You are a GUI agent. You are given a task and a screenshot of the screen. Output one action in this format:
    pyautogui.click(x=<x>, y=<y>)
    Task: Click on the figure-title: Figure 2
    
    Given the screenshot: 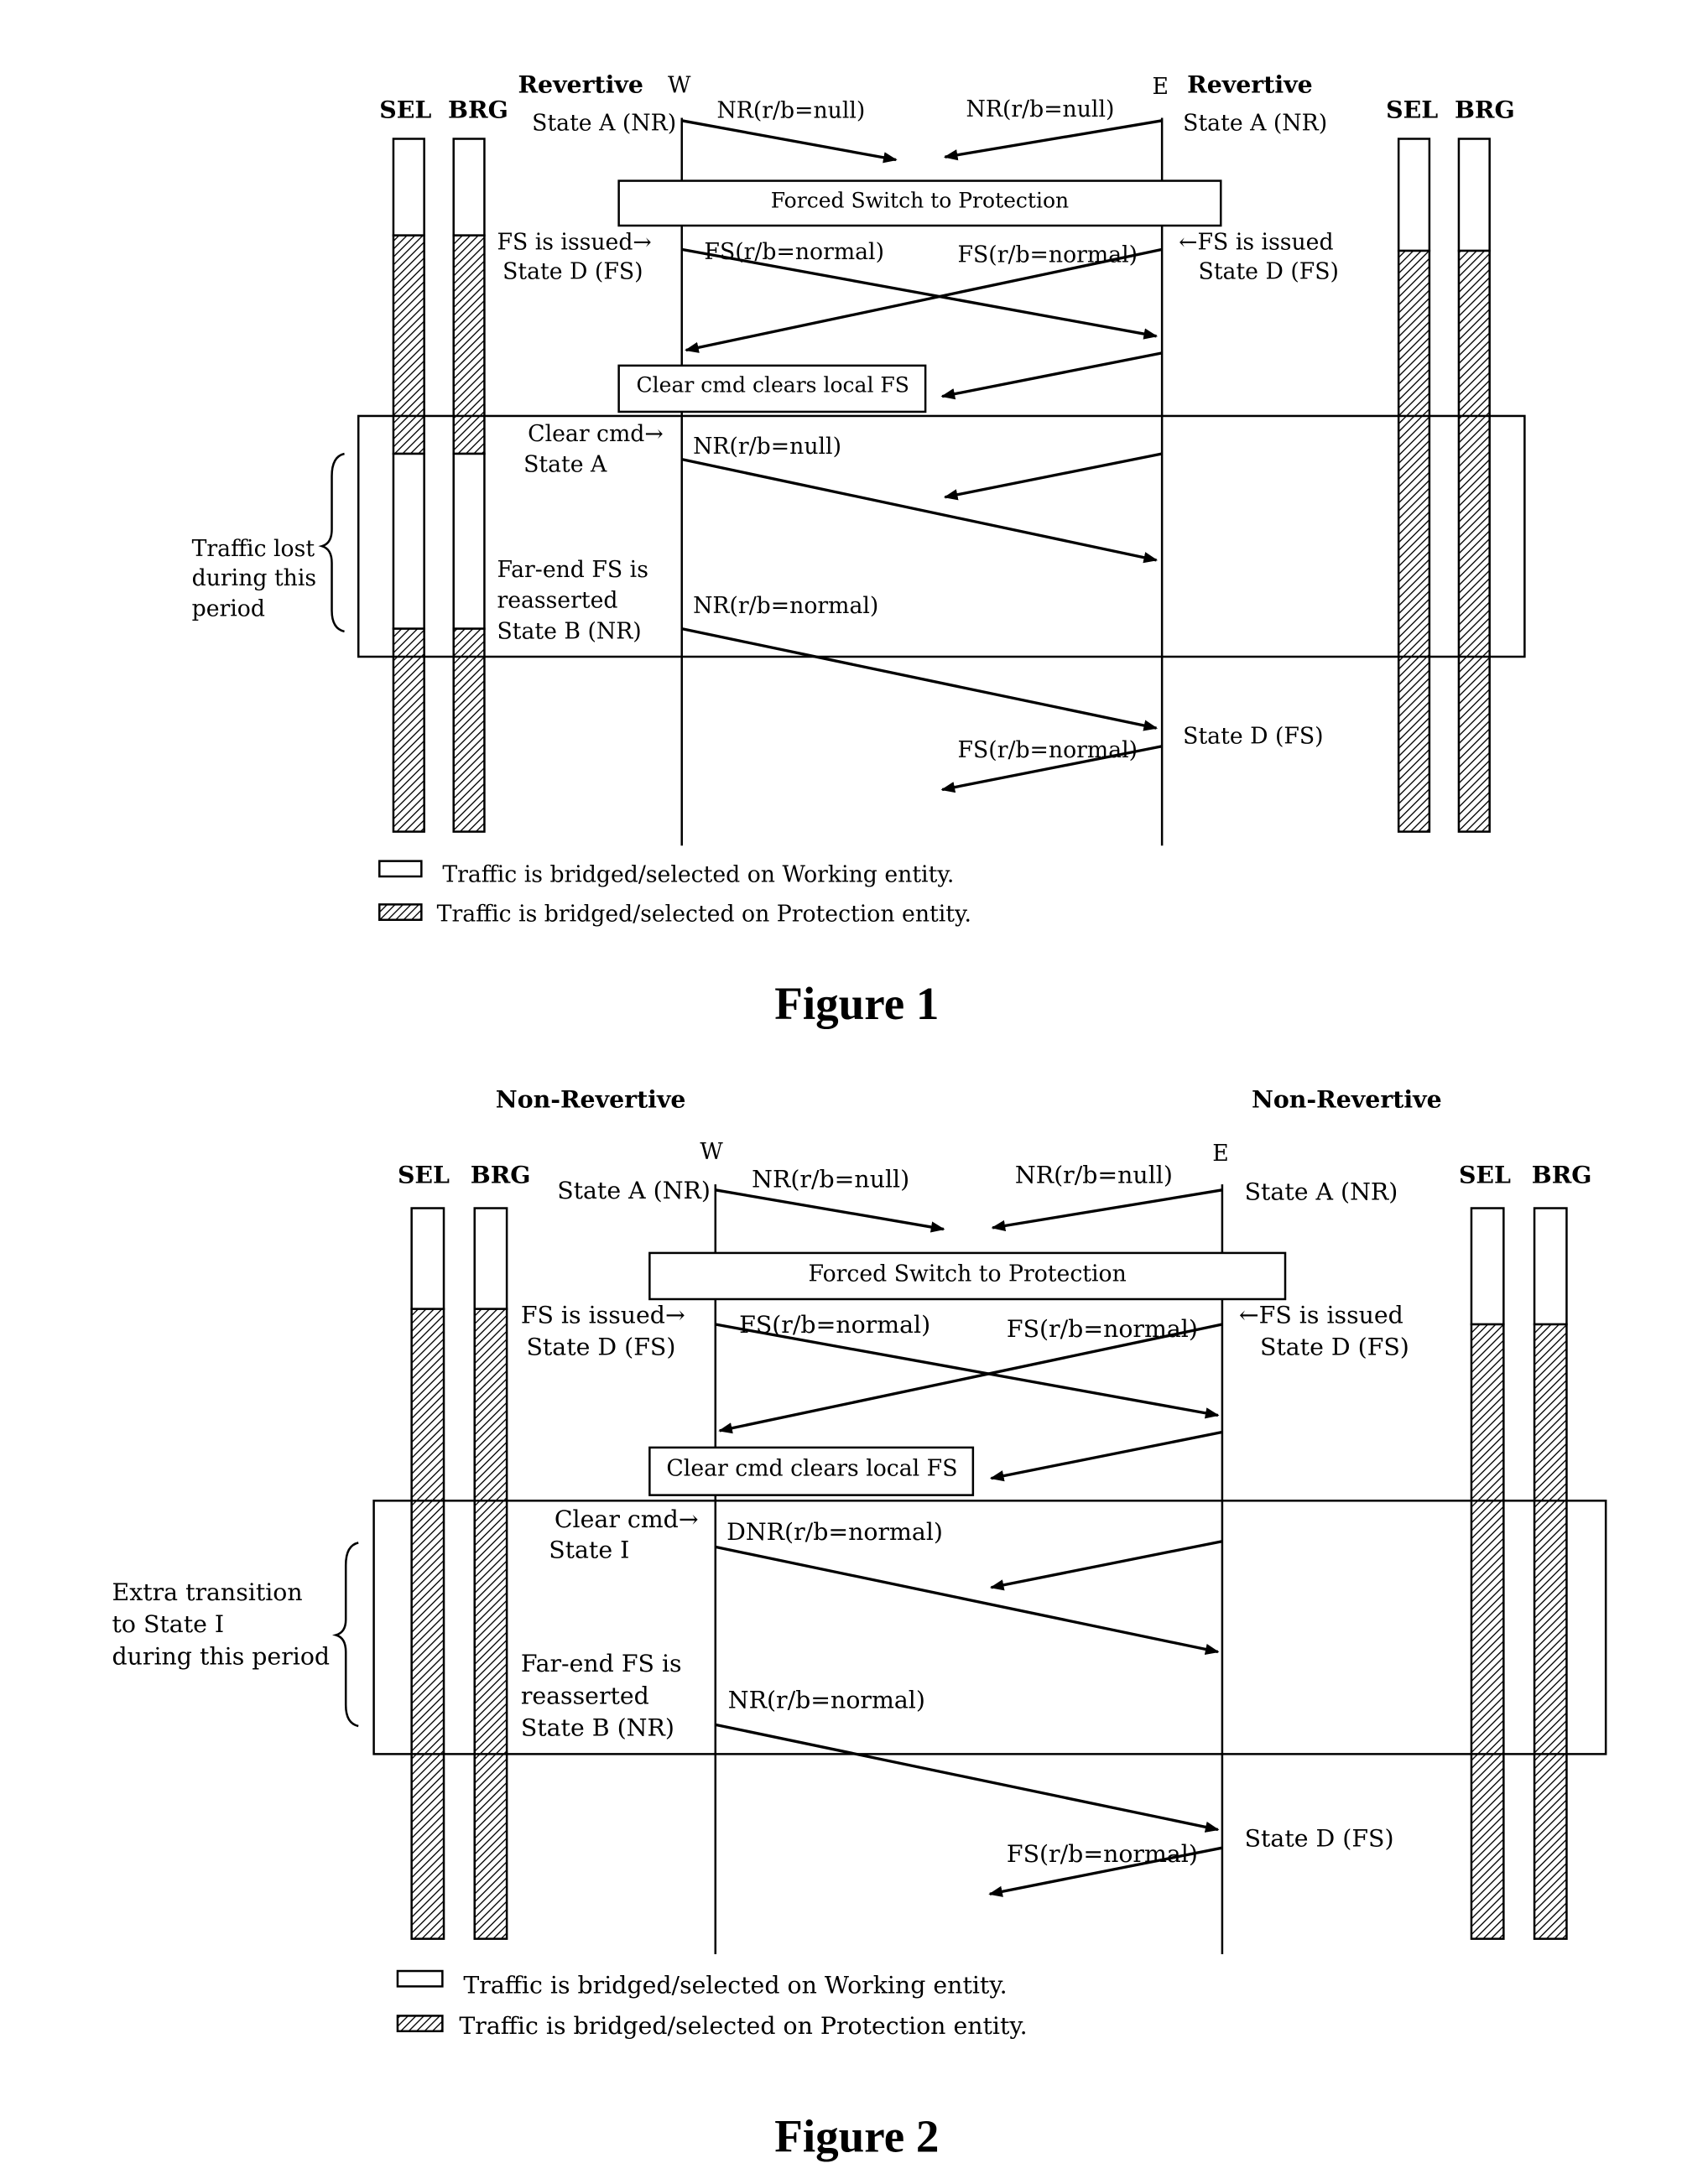 What is the action you would take?
    pyautogui.click(x=856, y=2135)
    